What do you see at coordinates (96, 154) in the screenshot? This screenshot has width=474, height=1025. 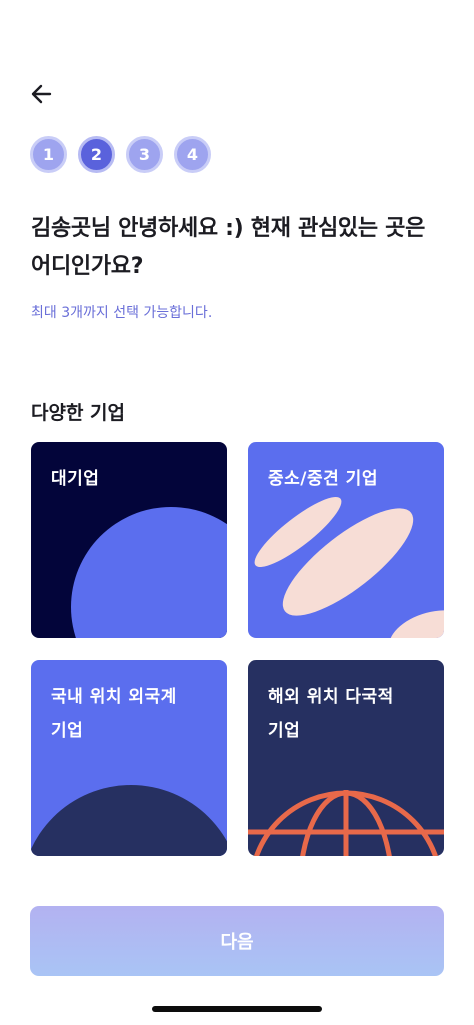 I see `step-2-current: 2` at bounding box center [96, 154].